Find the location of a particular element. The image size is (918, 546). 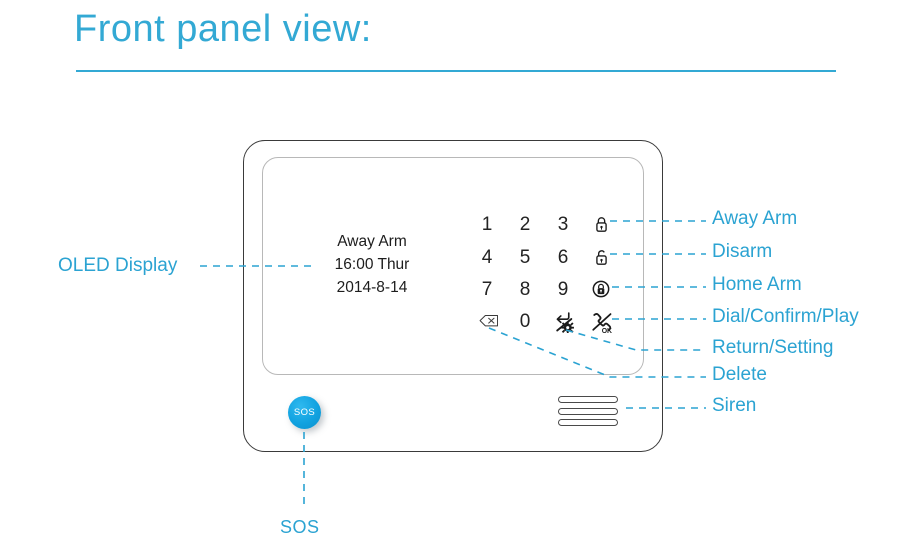

key-away-arm is located at coordinates (601, 225).